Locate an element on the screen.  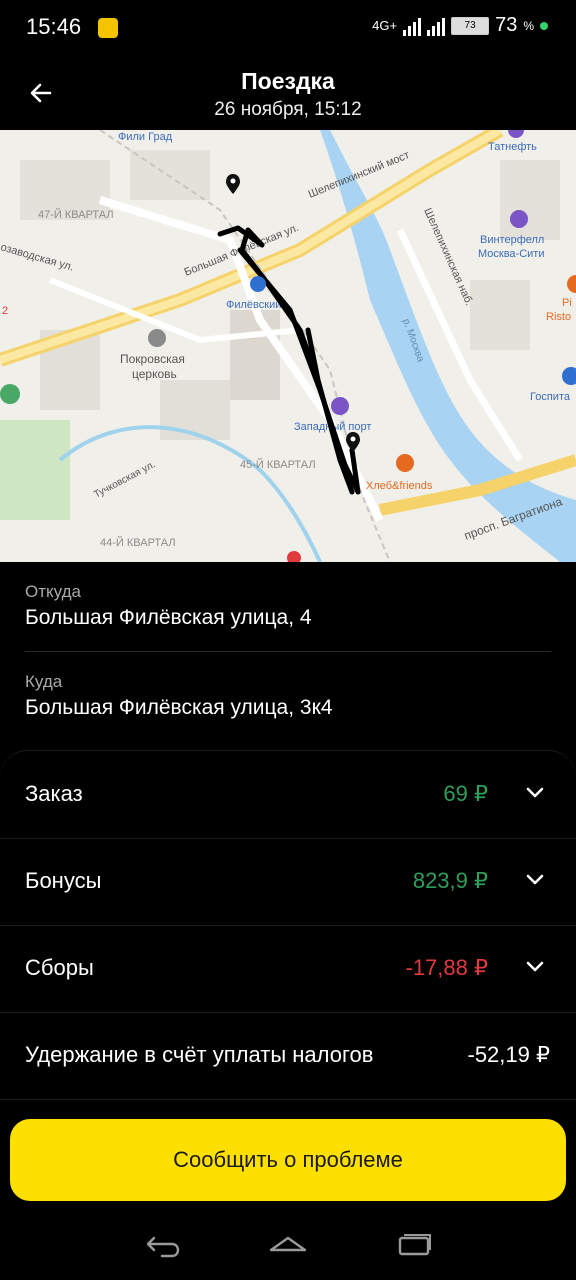
map-label: 47-Й КВАРТАЛ is located at coordinates (76, 214).